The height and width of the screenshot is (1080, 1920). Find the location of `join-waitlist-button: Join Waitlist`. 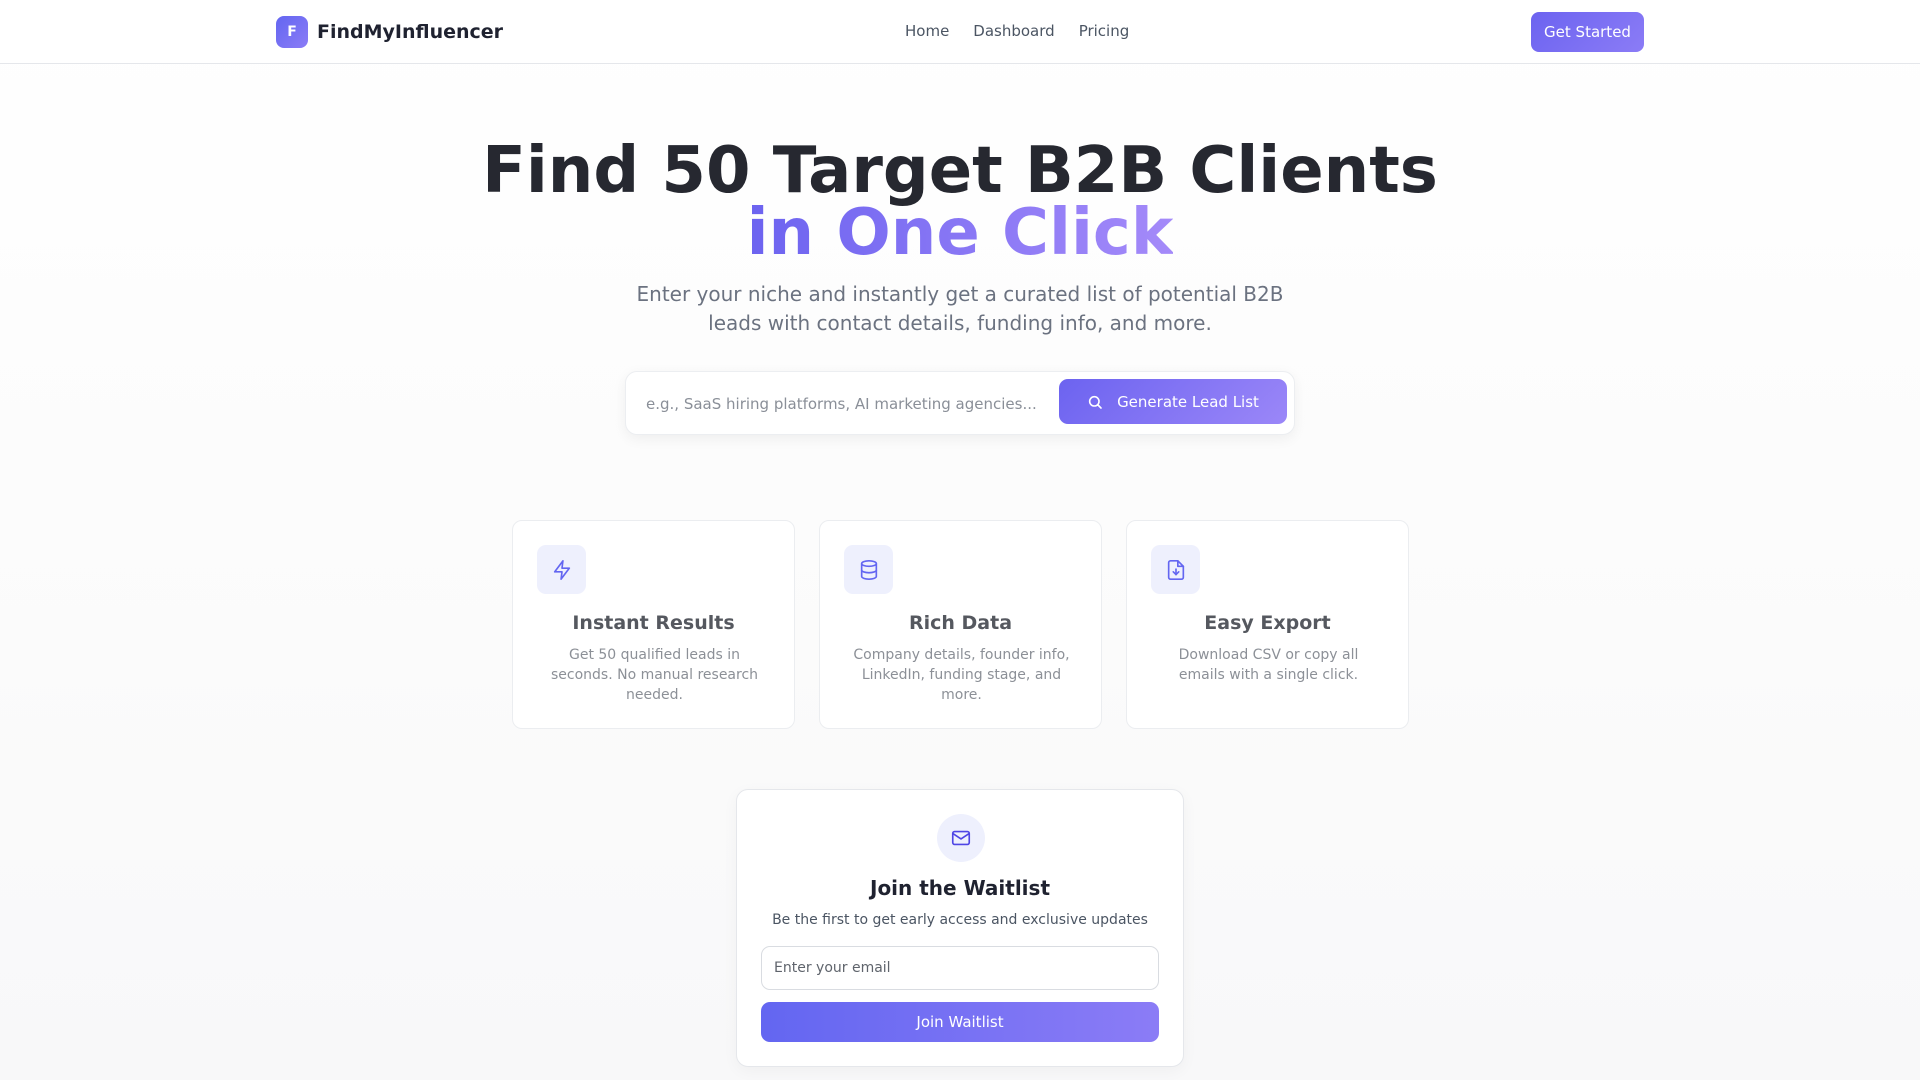

join-waitlist-button: Join Waitlist is located at coordinates (960, 1022).